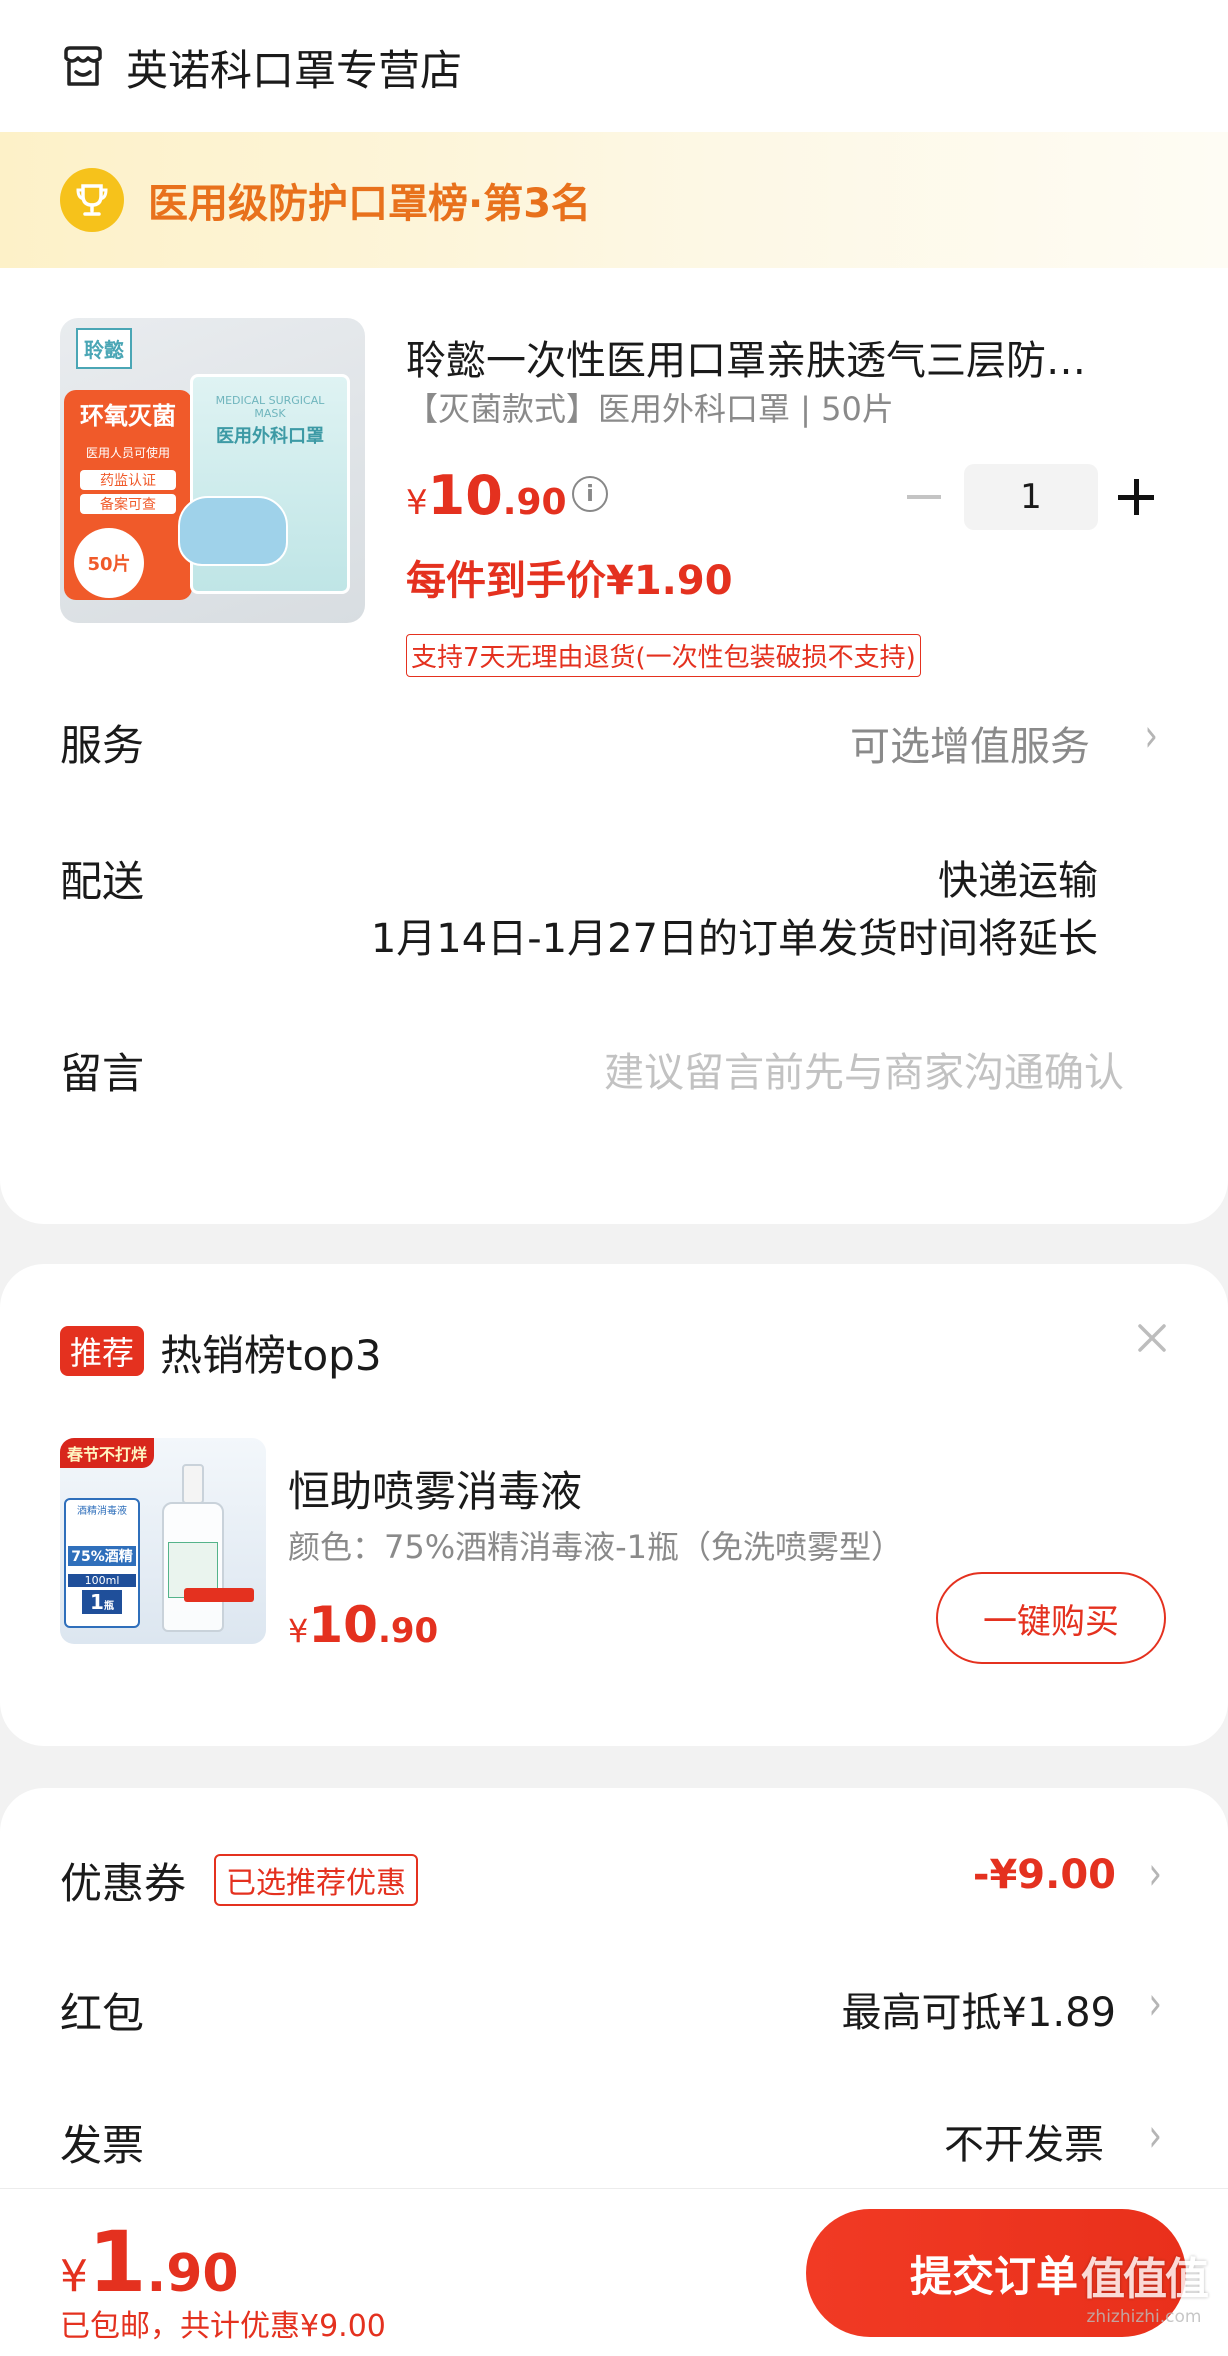 The image size is (1228, 2356). Describe the element at coordinates (270, 407) in the screenshot. I see `image-pack-en: MEDICAL SURGICAL MASK` at that location.